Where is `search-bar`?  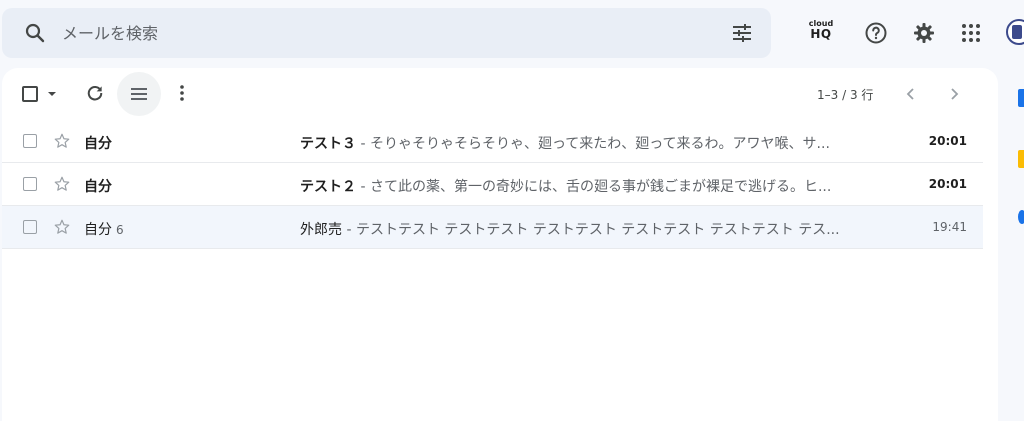
search-bar is located at coordinates (386, 33).